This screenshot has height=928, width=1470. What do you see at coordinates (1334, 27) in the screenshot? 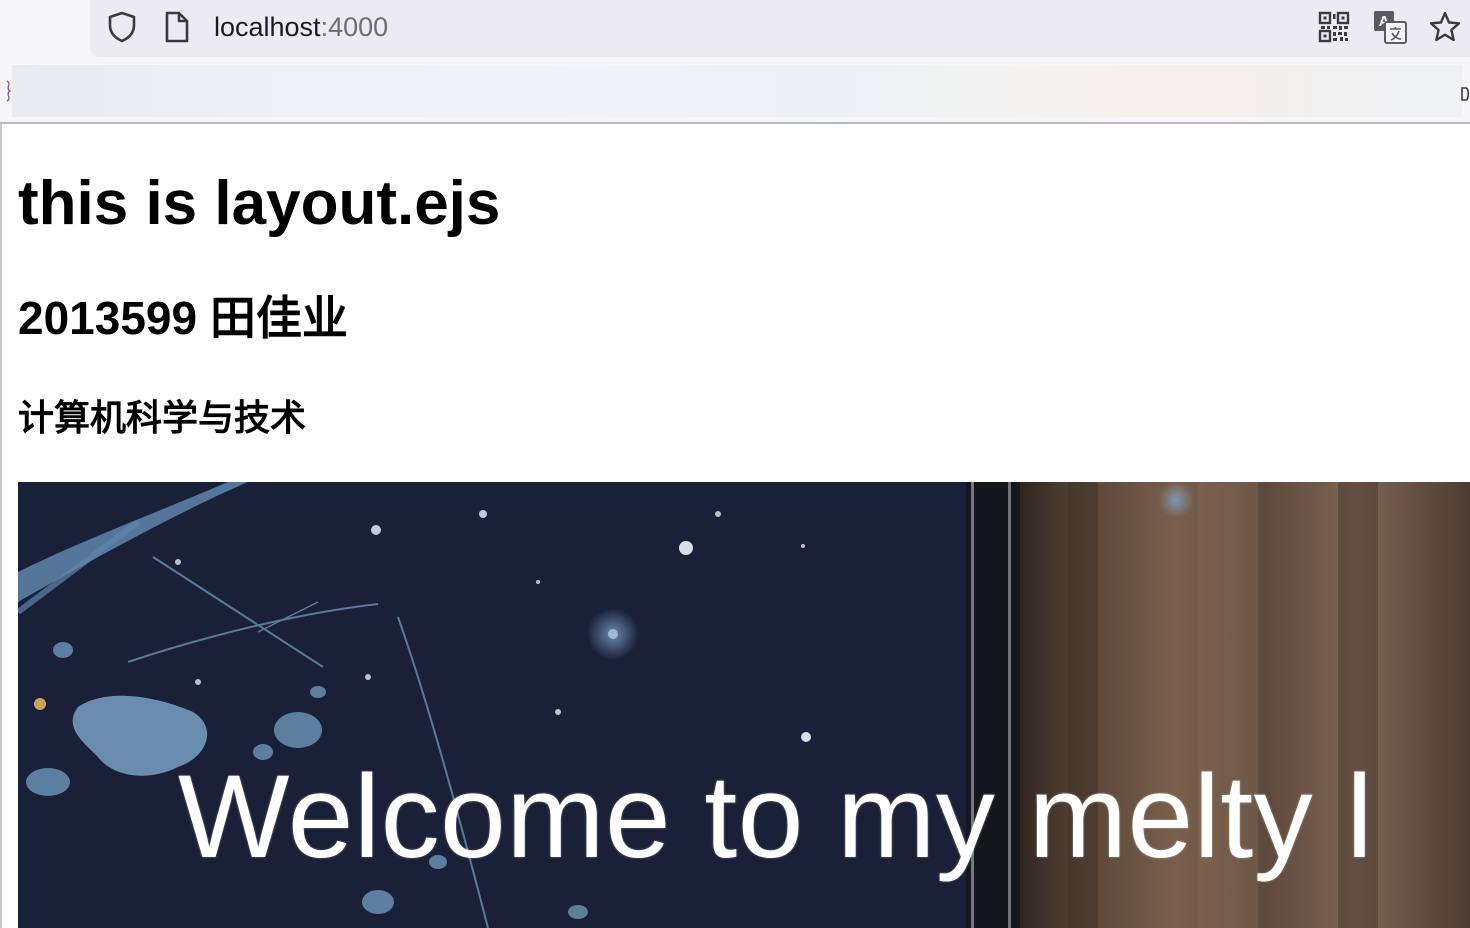
I see `qr-code-icon` at bounding box center [1334, 27].